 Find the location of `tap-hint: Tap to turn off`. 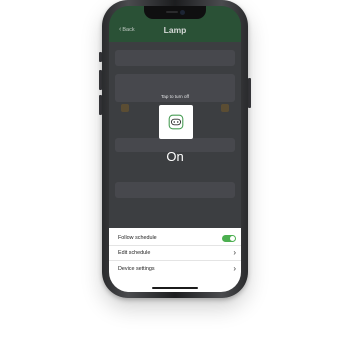

tap-hint: Tap to turn off is located at coordinates (174, 96).